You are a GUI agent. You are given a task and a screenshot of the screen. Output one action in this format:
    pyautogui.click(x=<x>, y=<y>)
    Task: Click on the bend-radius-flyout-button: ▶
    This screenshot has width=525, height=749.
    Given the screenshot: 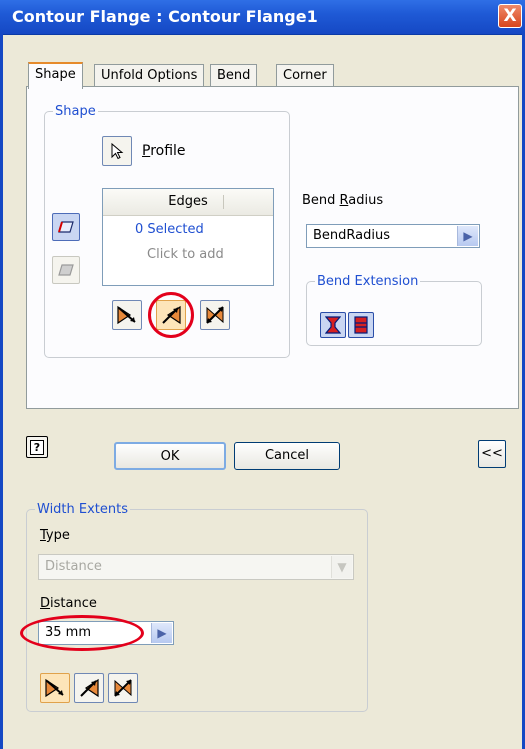 What is the action you would take?
    pyautogui.click(x=467, y=236)
    